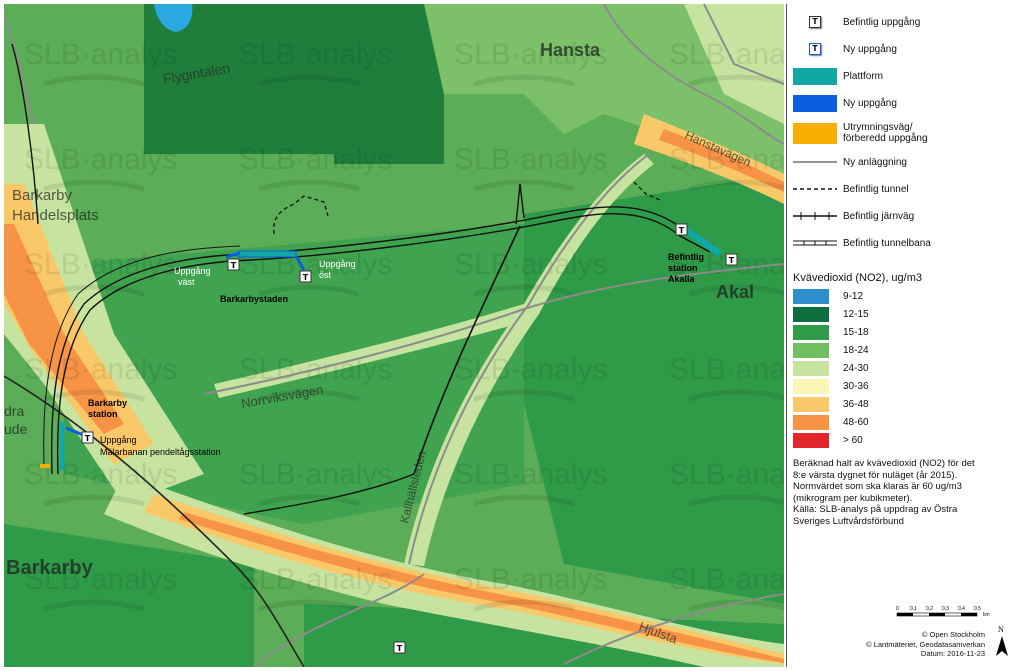 The image size is (1024, 671). What do you see at coordinates (856, 404) in the screenshot?
I see `class-label: 36-48` at bounding box center [856, 404].